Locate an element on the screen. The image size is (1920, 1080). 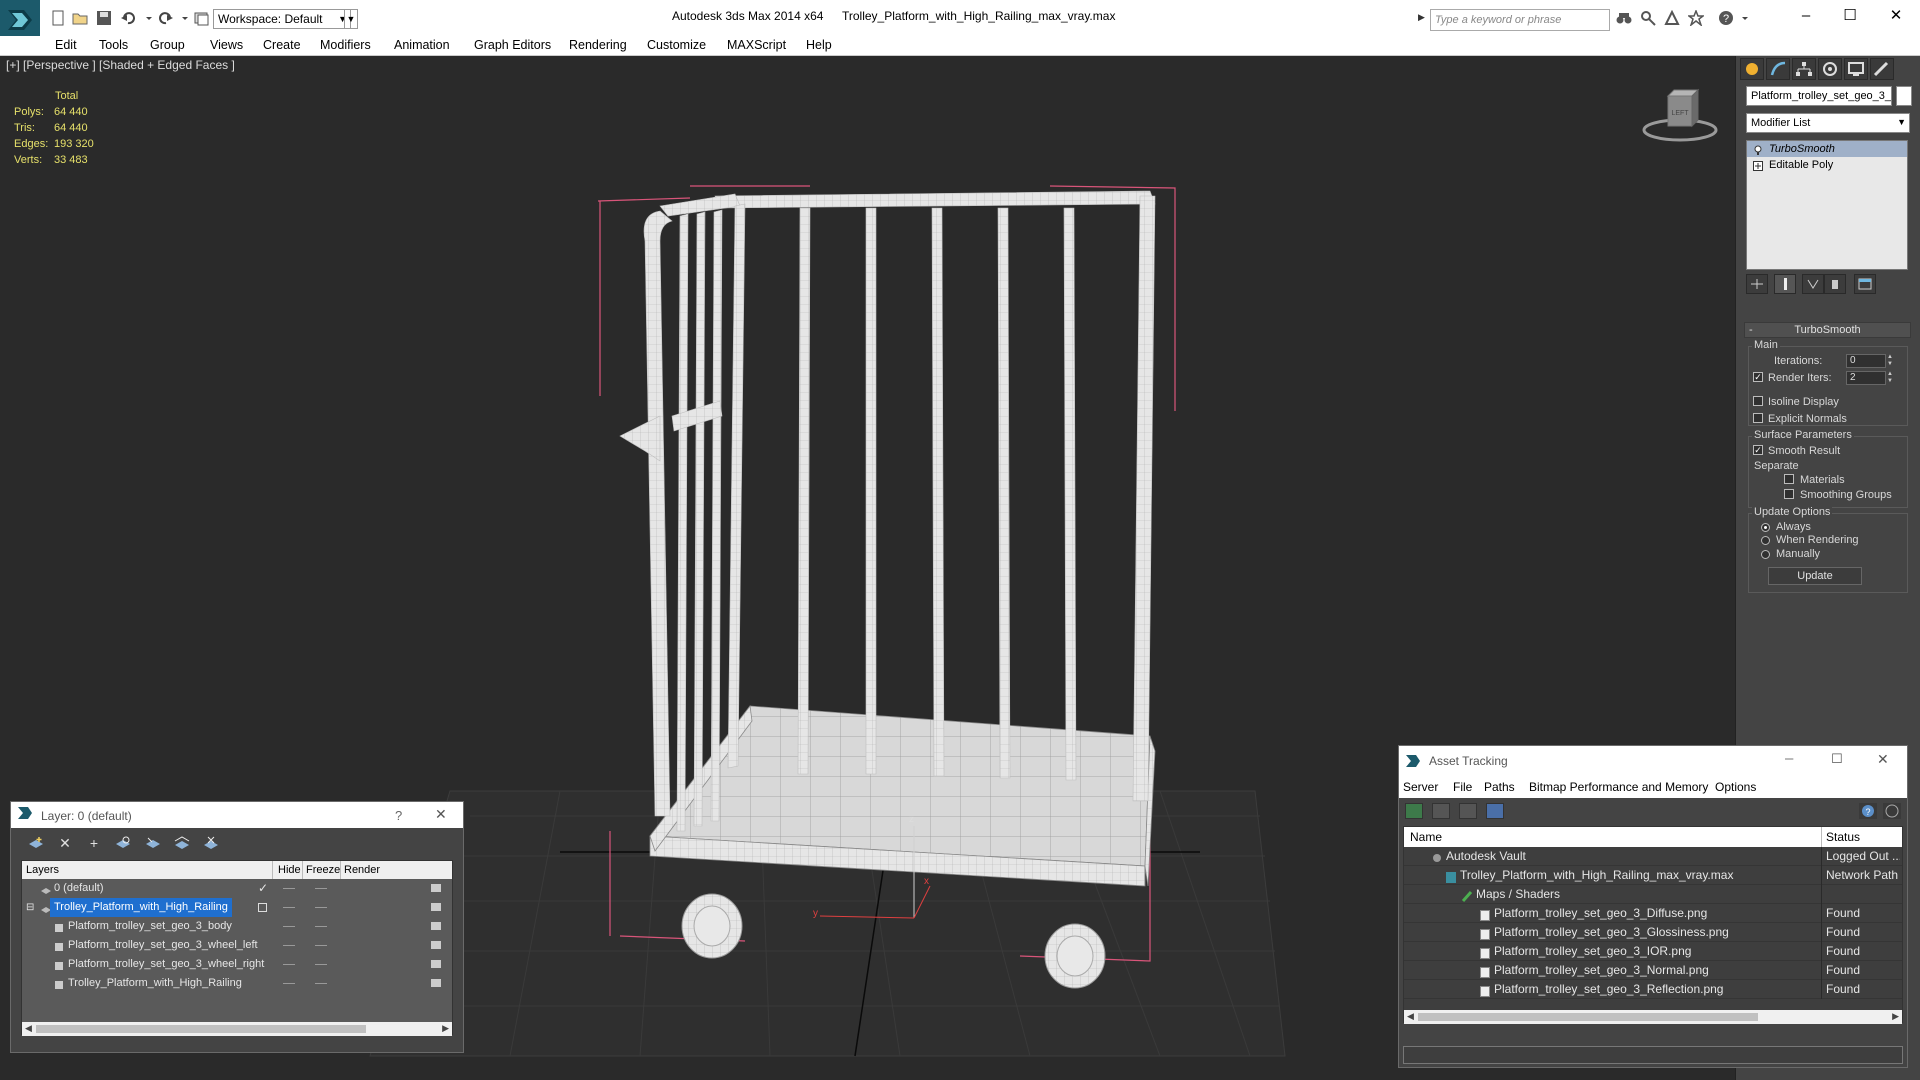
freeze-all-layers-icon is located at coordinates (211, 843).